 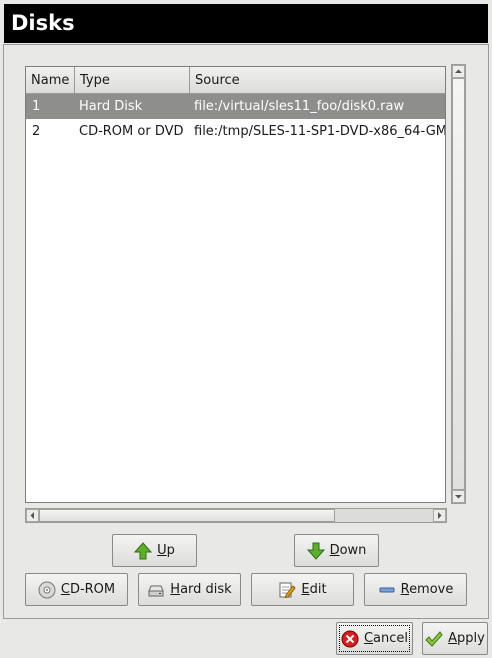 What do you see at coordinates (288, 590) in the screenshot?
I see `edit-icon` at bounding box center [288, 590].